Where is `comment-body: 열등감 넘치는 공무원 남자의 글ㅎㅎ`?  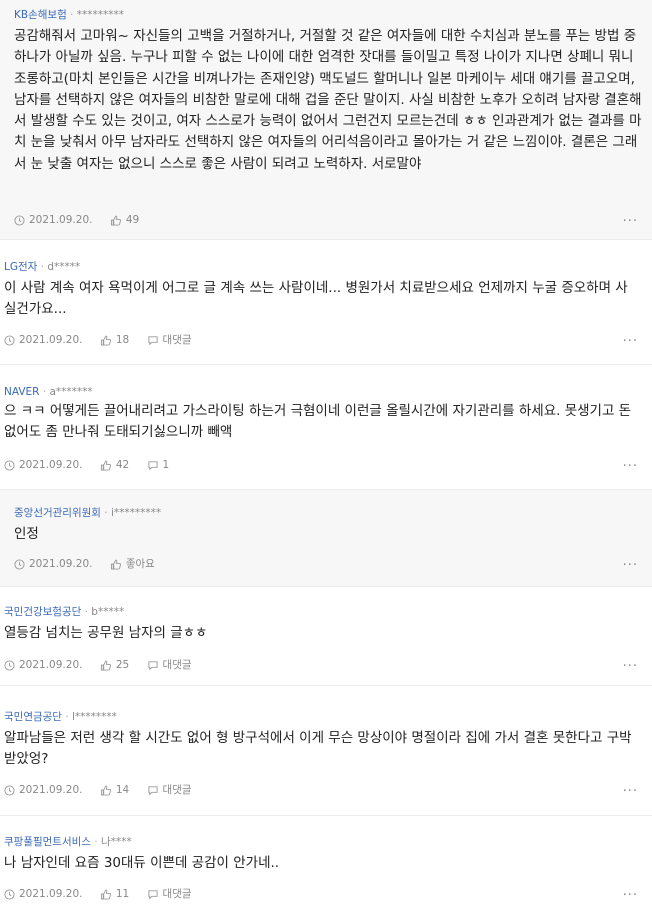 comment-body: 열등감 넘치는 공무원 남자의 글ㅎㅎ is located at coordinates (106, 633).